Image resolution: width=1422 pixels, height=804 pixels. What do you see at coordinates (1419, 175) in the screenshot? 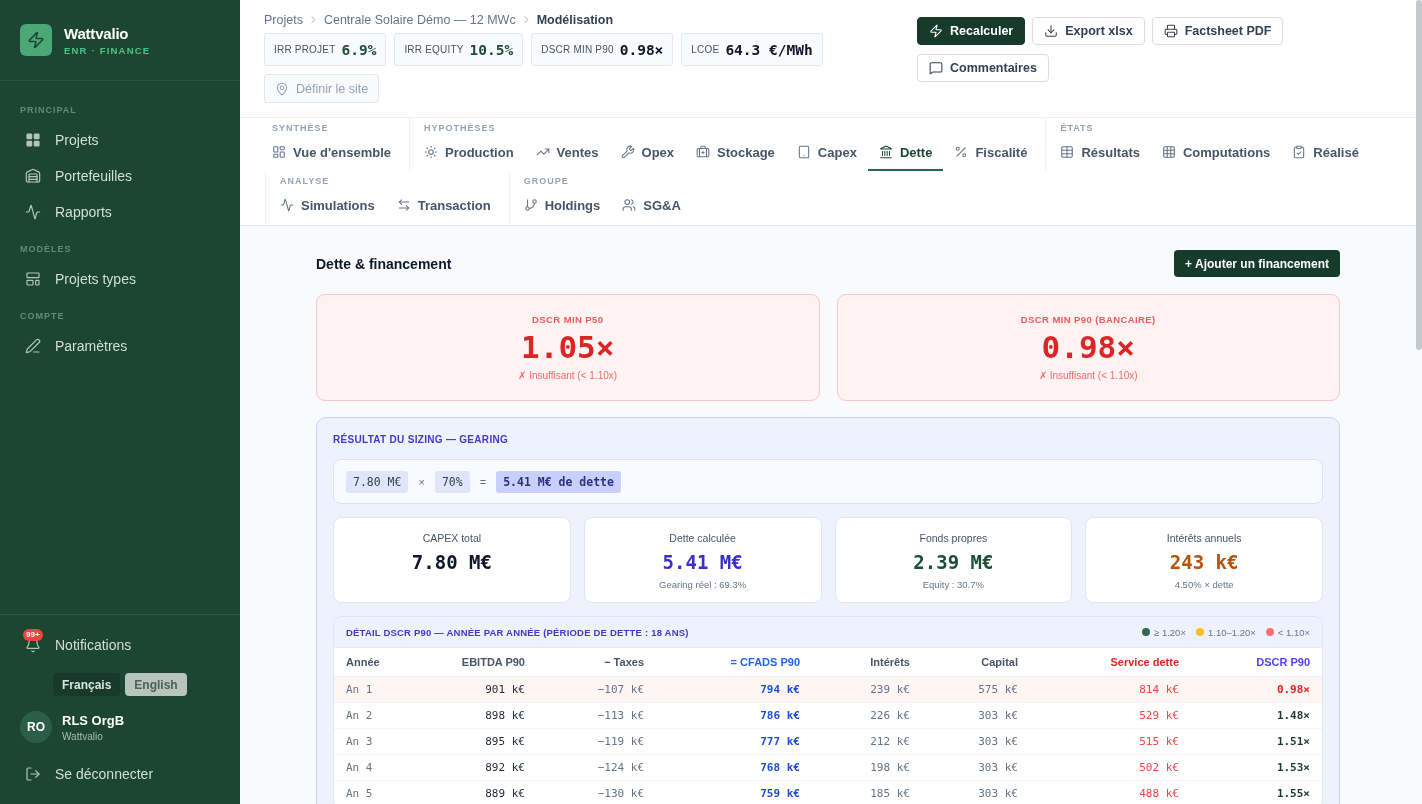
I see `scrollbar-thumb` at bounding box center [1419, 175].